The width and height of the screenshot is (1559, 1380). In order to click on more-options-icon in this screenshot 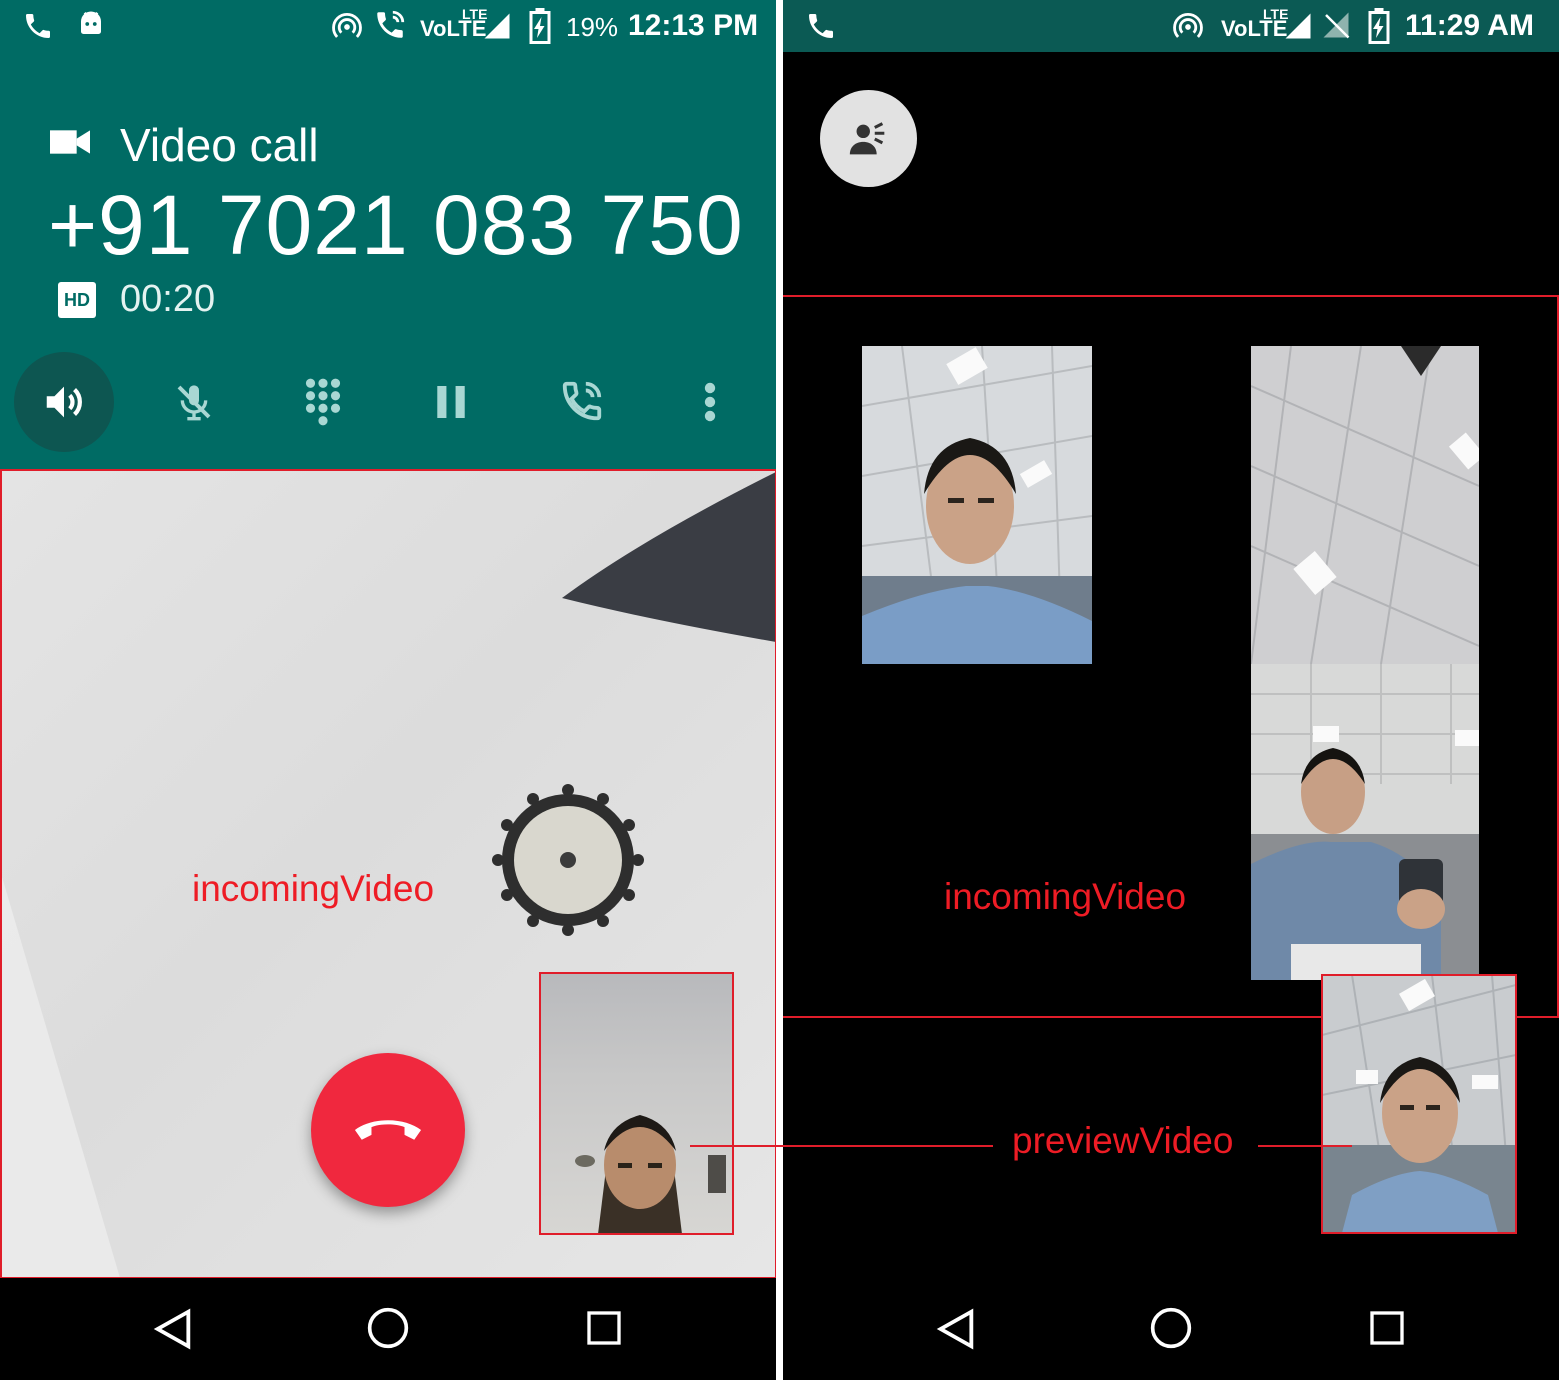, I will do `click(710, 402)`.